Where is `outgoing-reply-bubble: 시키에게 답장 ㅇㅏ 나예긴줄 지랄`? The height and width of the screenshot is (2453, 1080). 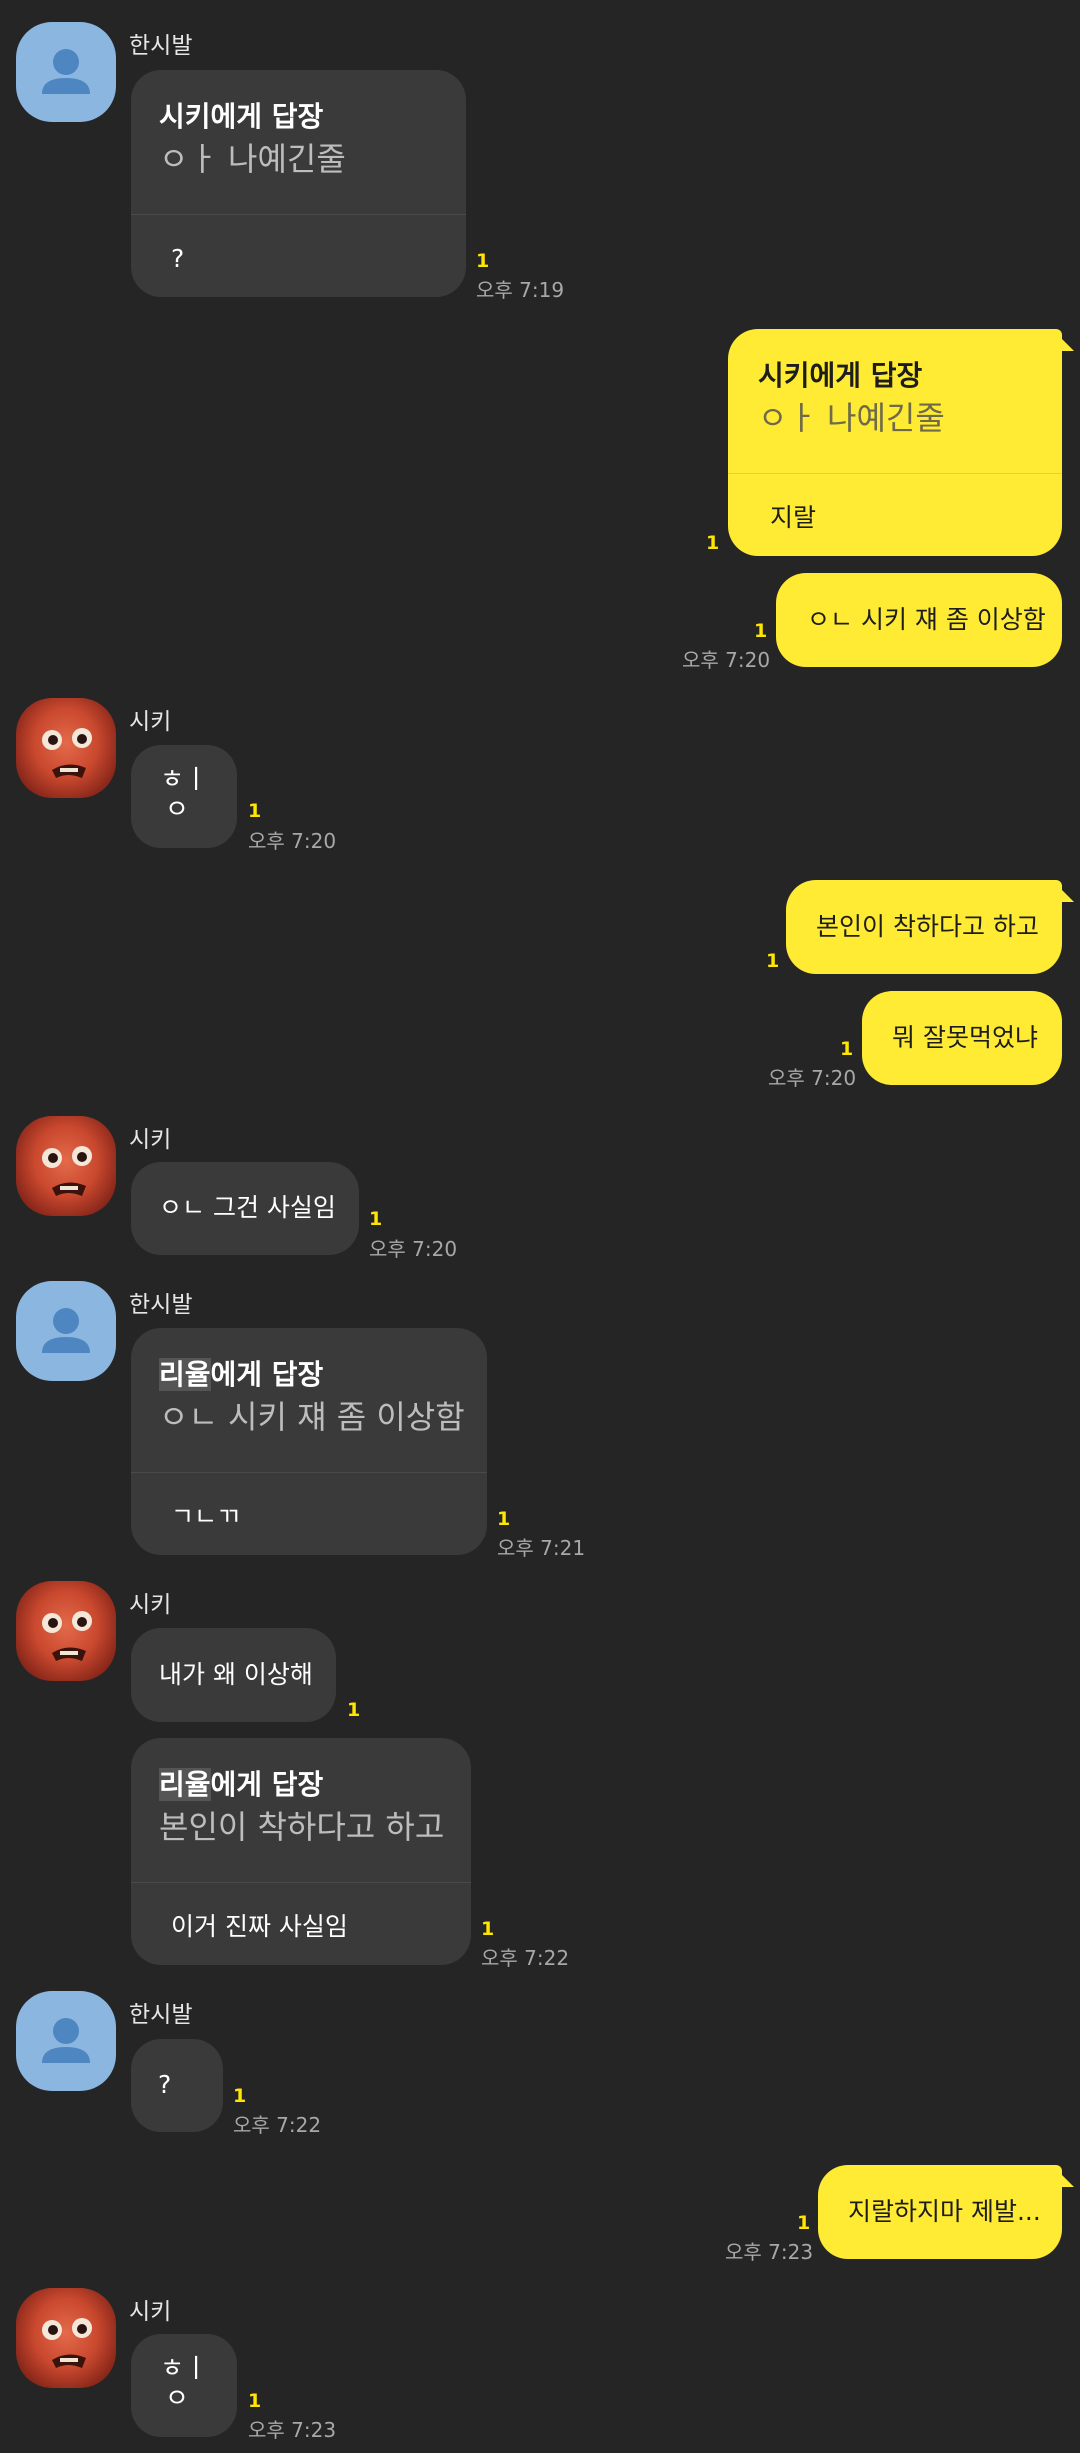 outgoing-reply-bubble: 시키에게 답장 ㅇㅏ 나예긴줄 지랄 is located at coordinates (895, 442).